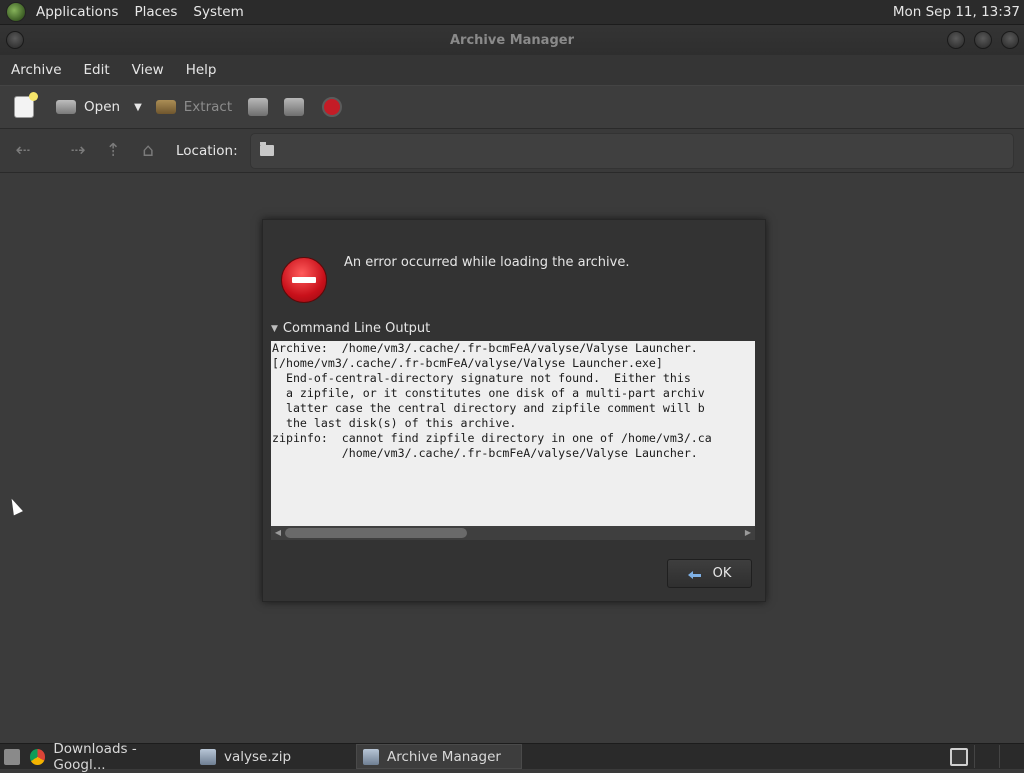  Describe the element at coordinates (102, 107) in the screenshot. I see `open-label: Open` at that location.